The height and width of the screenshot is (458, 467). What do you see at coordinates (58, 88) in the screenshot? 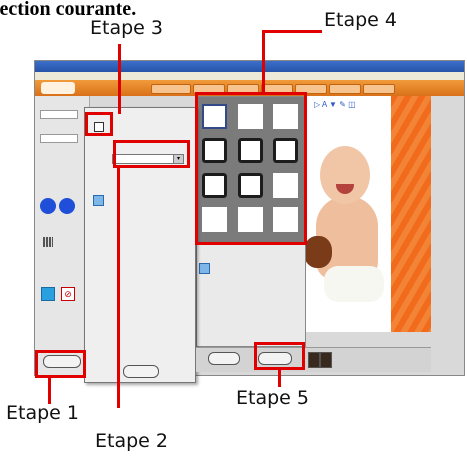
I see `app-logo` at bounding box center [58, 88].